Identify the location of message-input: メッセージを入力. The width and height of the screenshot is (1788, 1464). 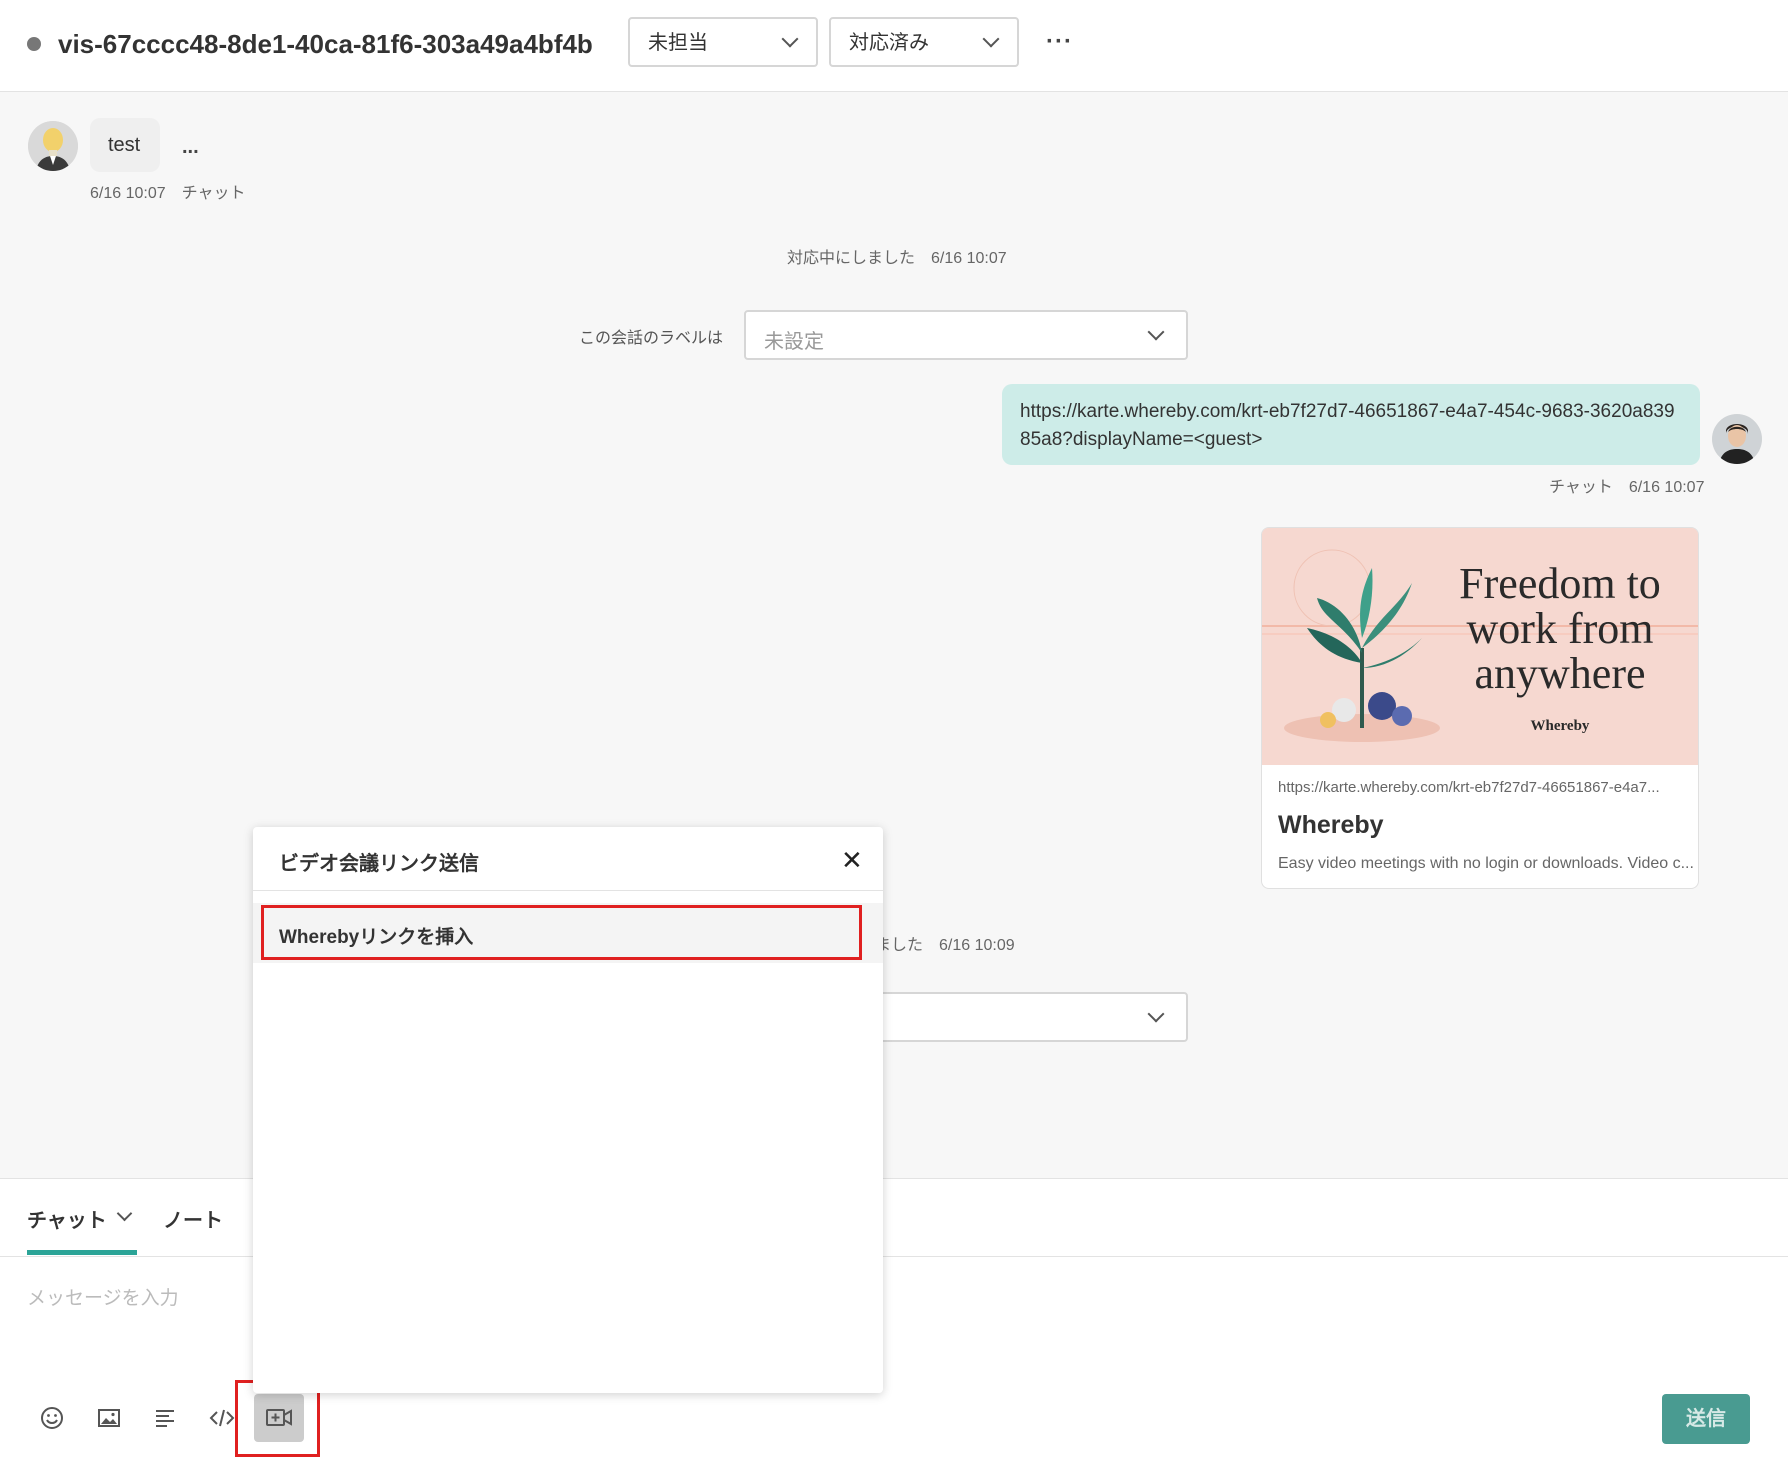
(103, 1296).